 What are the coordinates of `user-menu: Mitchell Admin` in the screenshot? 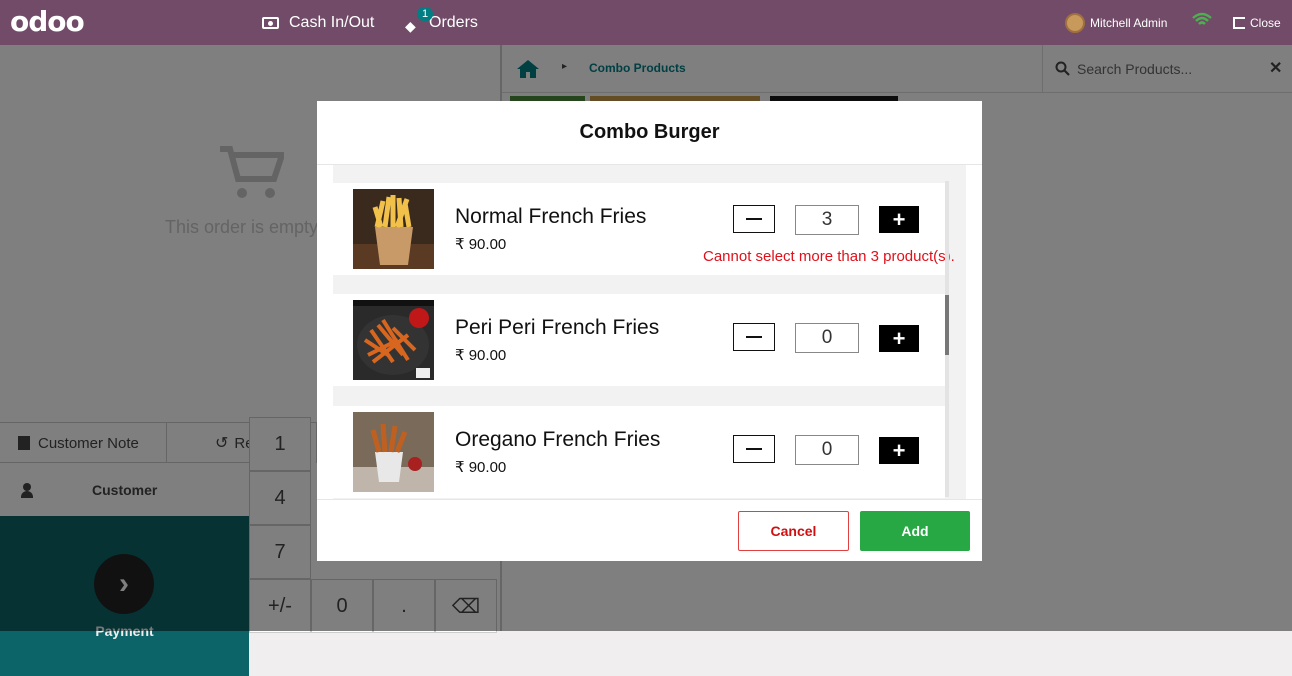 It's located at (1116, 22).